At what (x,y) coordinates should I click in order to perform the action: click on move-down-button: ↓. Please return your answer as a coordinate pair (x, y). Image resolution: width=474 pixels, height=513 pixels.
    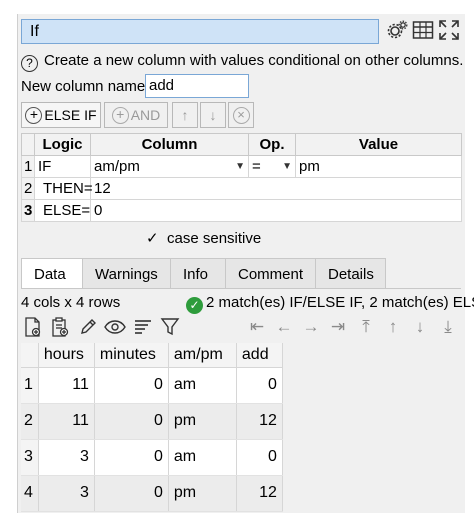
    Looking at the image, I should click on (213, 115).